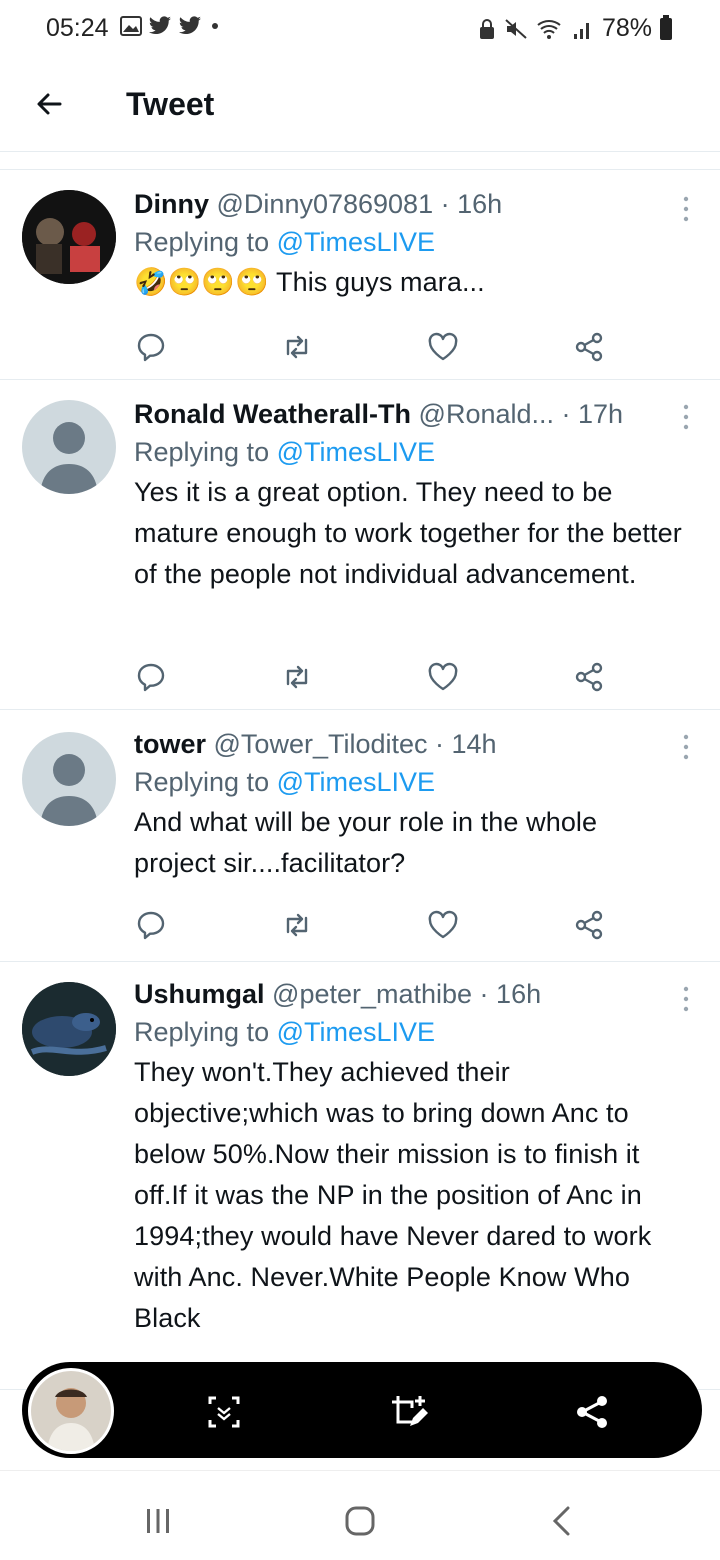  I want to click on home-button, so click(360, 1521).